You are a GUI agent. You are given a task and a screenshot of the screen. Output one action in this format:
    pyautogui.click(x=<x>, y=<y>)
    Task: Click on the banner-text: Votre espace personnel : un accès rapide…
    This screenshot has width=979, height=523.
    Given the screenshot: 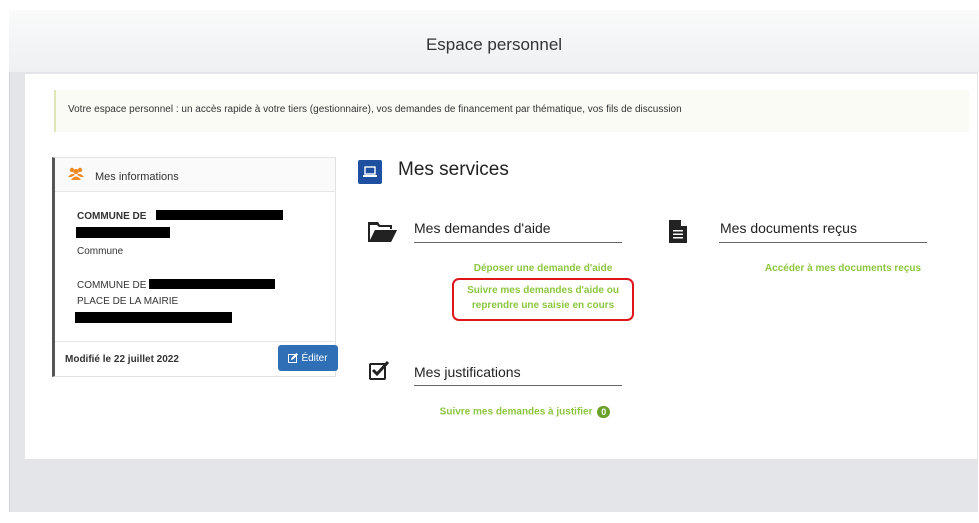 What is the action you would take?
    pyautogui.click(x=375, y=109)
    